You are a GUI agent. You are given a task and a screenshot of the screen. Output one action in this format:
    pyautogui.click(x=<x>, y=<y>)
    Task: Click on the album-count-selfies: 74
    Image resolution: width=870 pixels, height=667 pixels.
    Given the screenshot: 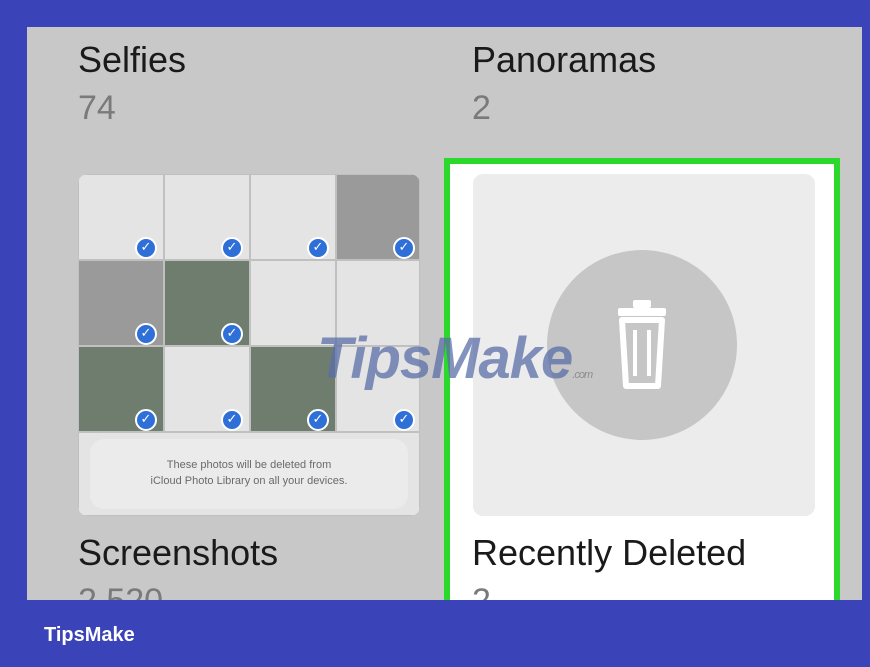 What is the action you would take?
    pyautogui.click(x=97, y=108)
    